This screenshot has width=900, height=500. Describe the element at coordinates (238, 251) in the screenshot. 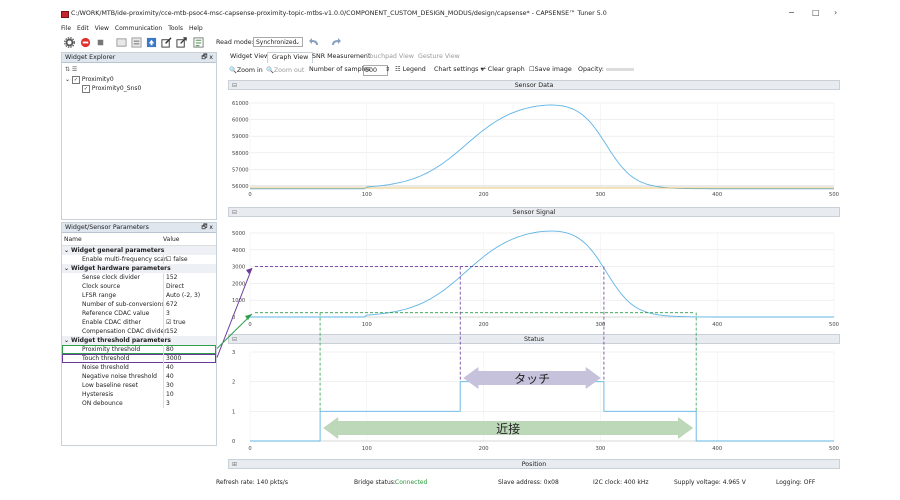

I see `y-tick-label: 4000` at that location.